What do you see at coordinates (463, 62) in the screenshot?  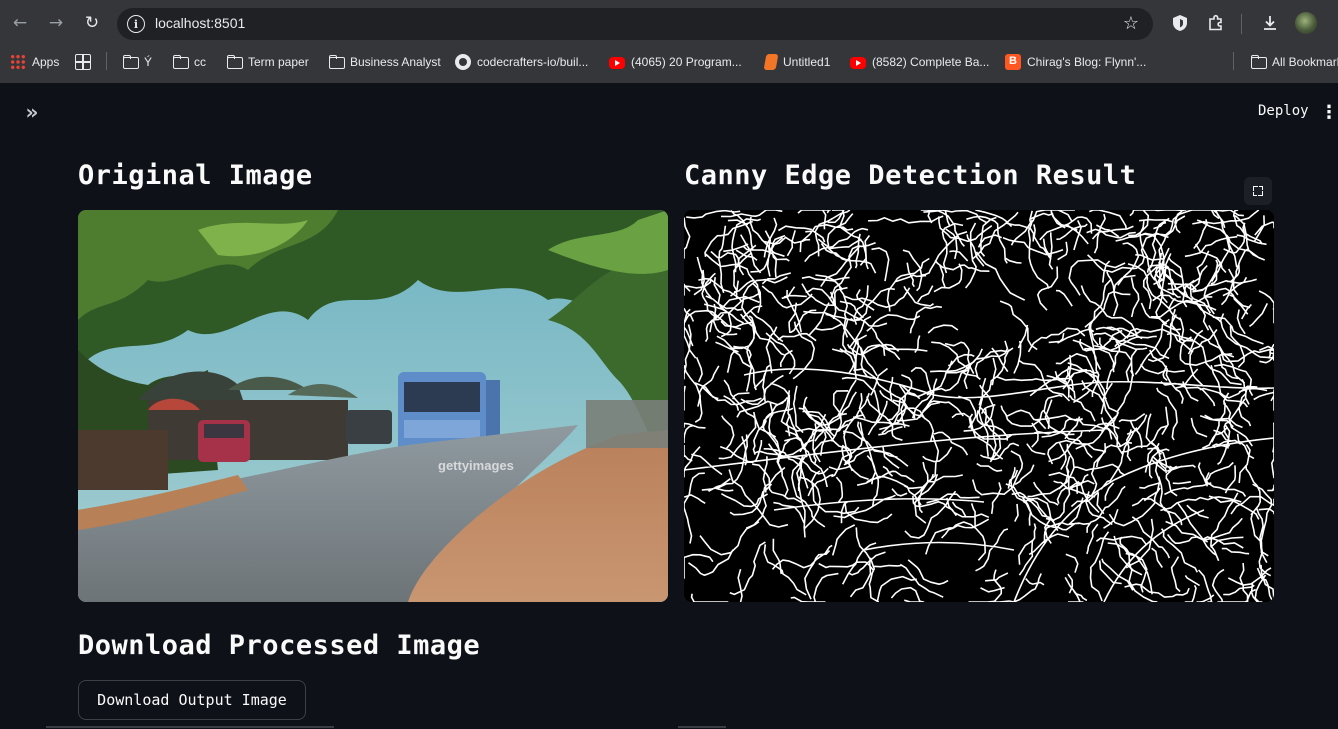 I see `github-icon` at bounding box center [463, 62].